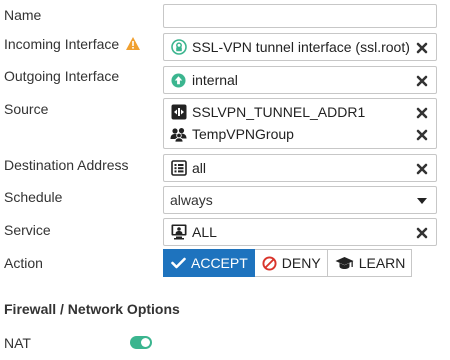 The image size is (450, 360). Describe the element at coordinates (17, 343) in the screenshot. I see `nat-label: NAT` at that location.